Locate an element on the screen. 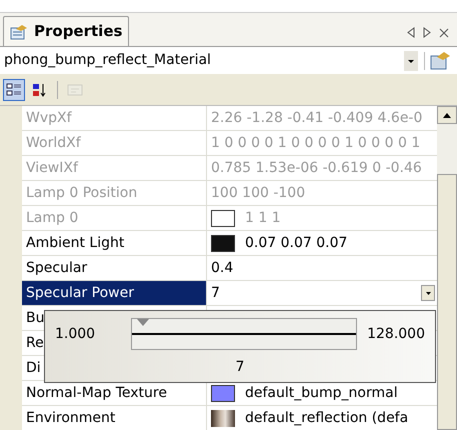  texture-thumbnail is located at coordinates (223, 418).